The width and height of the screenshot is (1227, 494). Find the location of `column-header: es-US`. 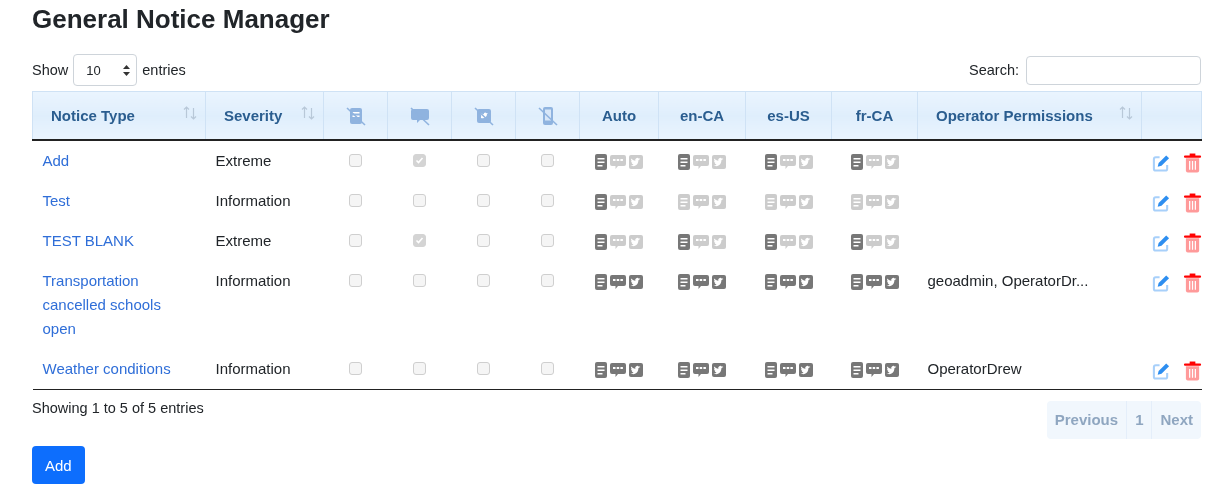

column-header: es-US is located at coordinates (788, 115).